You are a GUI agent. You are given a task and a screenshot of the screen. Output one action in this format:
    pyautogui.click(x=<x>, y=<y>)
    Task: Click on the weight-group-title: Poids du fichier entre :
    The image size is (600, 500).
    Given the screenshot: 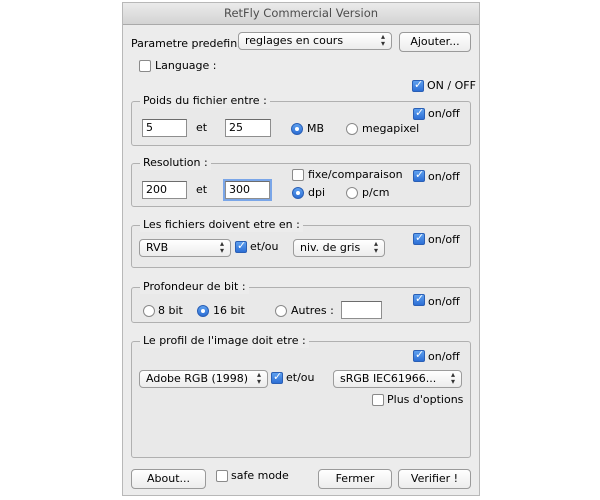 What is the action you would take?
    pyautogui.click(x=205, y=101)
    